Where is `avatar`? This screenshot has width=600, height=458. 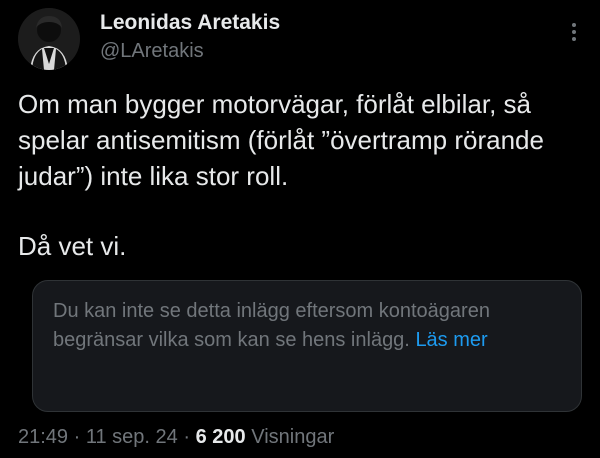
avatar is located at coordinates (49, 39).